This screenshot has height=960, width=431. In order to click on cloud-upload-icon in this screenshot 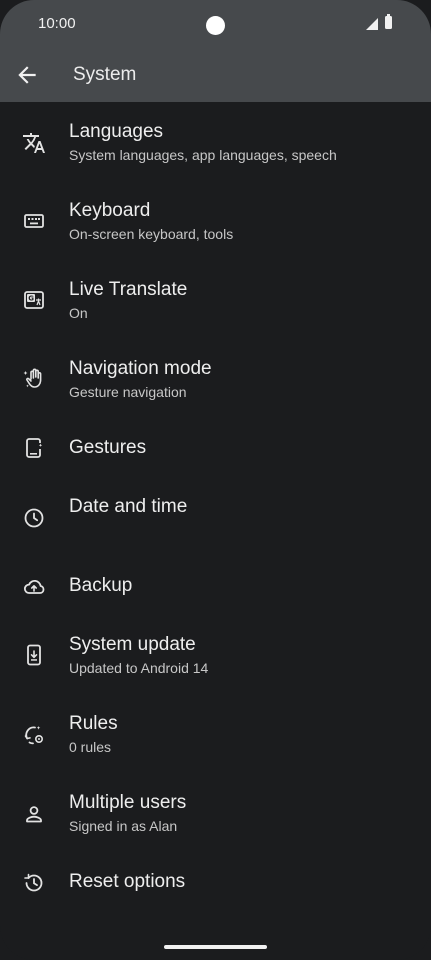, I will do `click(34, 587)`.